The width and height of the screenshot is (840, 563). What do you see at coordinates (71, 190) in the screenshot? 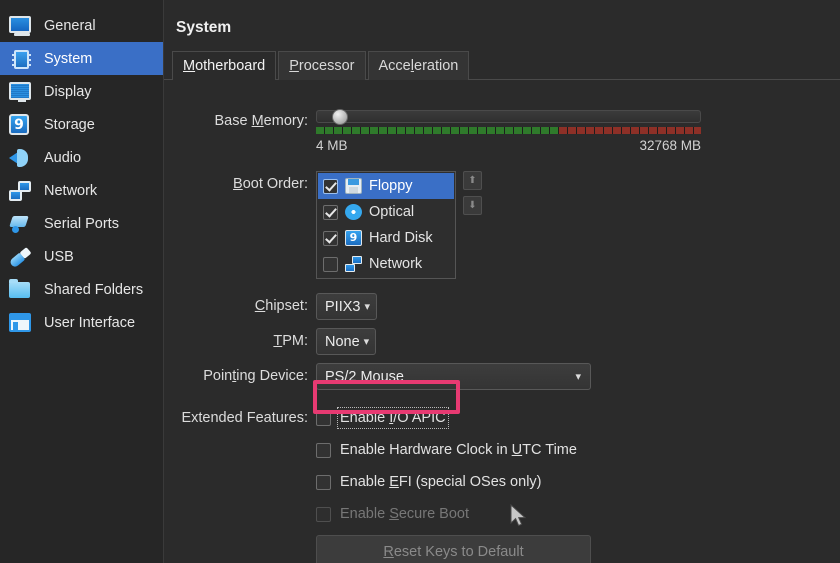
I see `sidebar-item-label: Network` at bounding box center [71, 190].